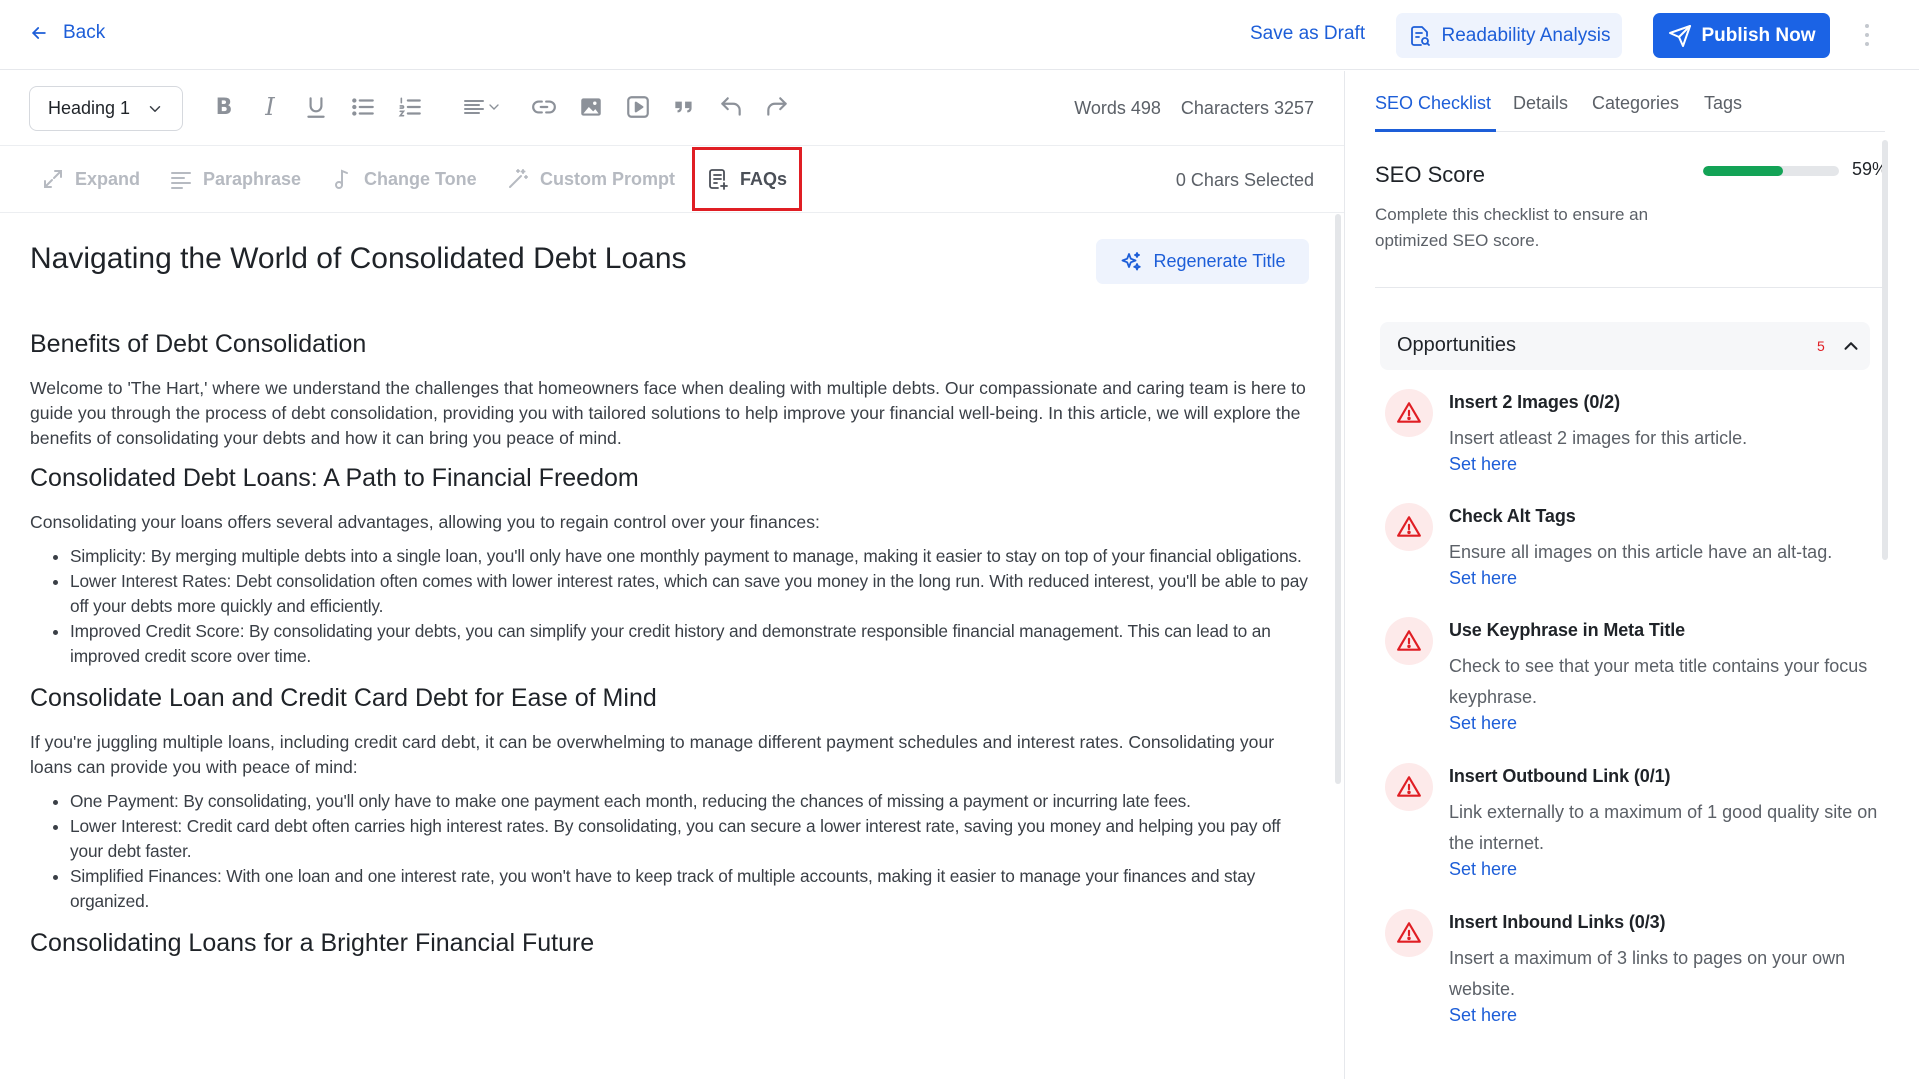  What do you see at coordinates (1885, 350) in the screenshot?
I see `sidebar-scrollbar` at bounding box center [1885, 350].